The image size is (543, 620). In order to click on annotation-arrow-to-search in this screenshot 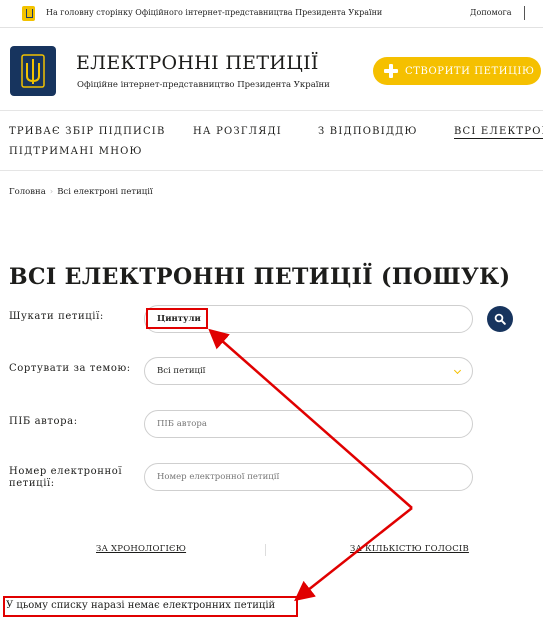, I will do `click(310, 418)`.